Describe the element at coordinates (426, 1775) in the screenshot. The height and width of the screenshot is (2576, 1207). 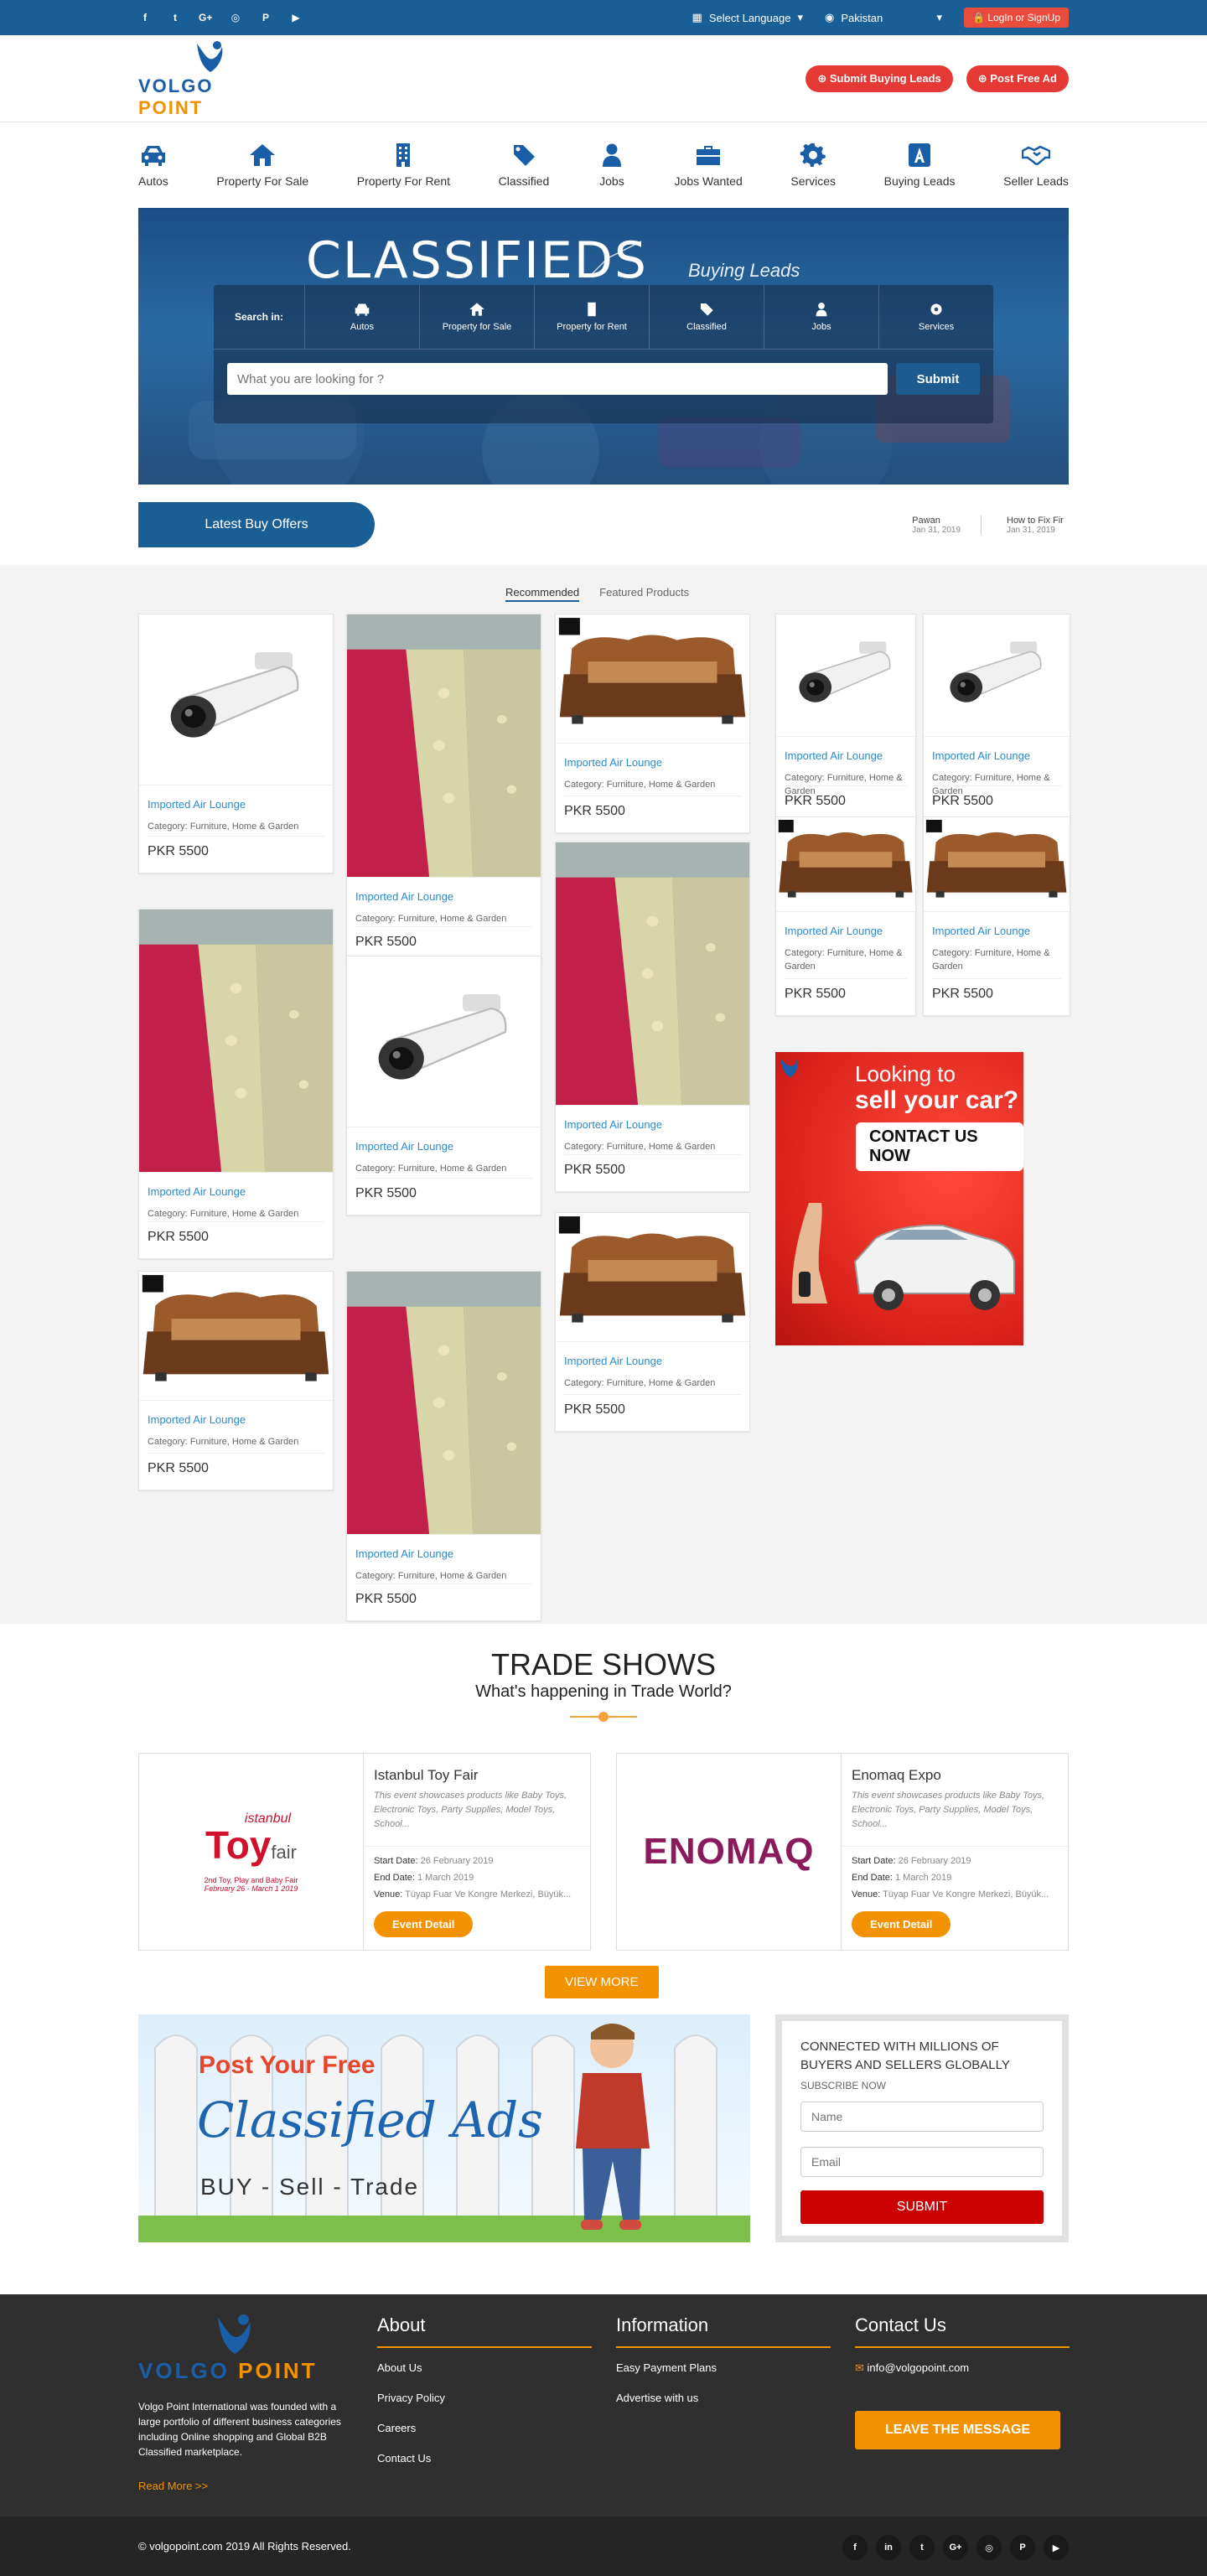
I see `event-title: Istanbul Toy Fair` at that location.